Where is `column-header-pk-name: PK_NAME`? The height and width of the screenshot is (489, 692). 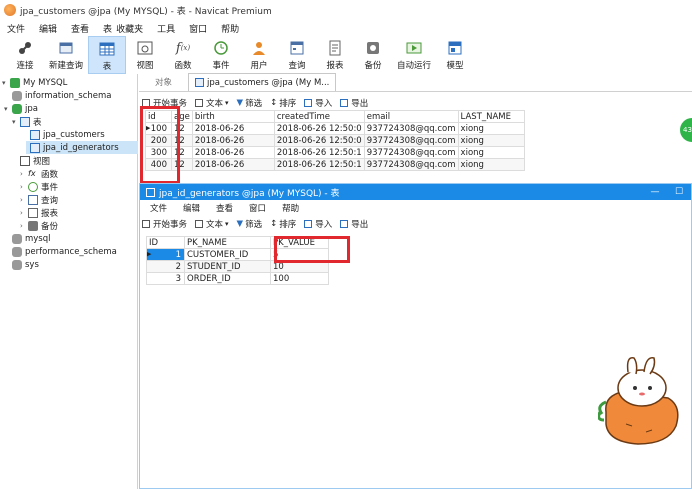 column-header-pk-name: PK_NAME is located at coordinates (227, 242).